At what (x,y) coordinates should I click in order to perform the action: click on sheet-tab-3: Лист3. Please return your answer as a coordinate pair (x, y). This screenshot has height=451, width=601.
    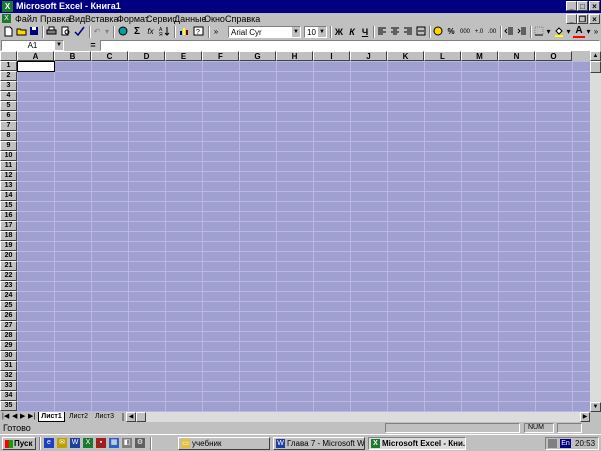
    Looking at the image, I should click on (104, 417).